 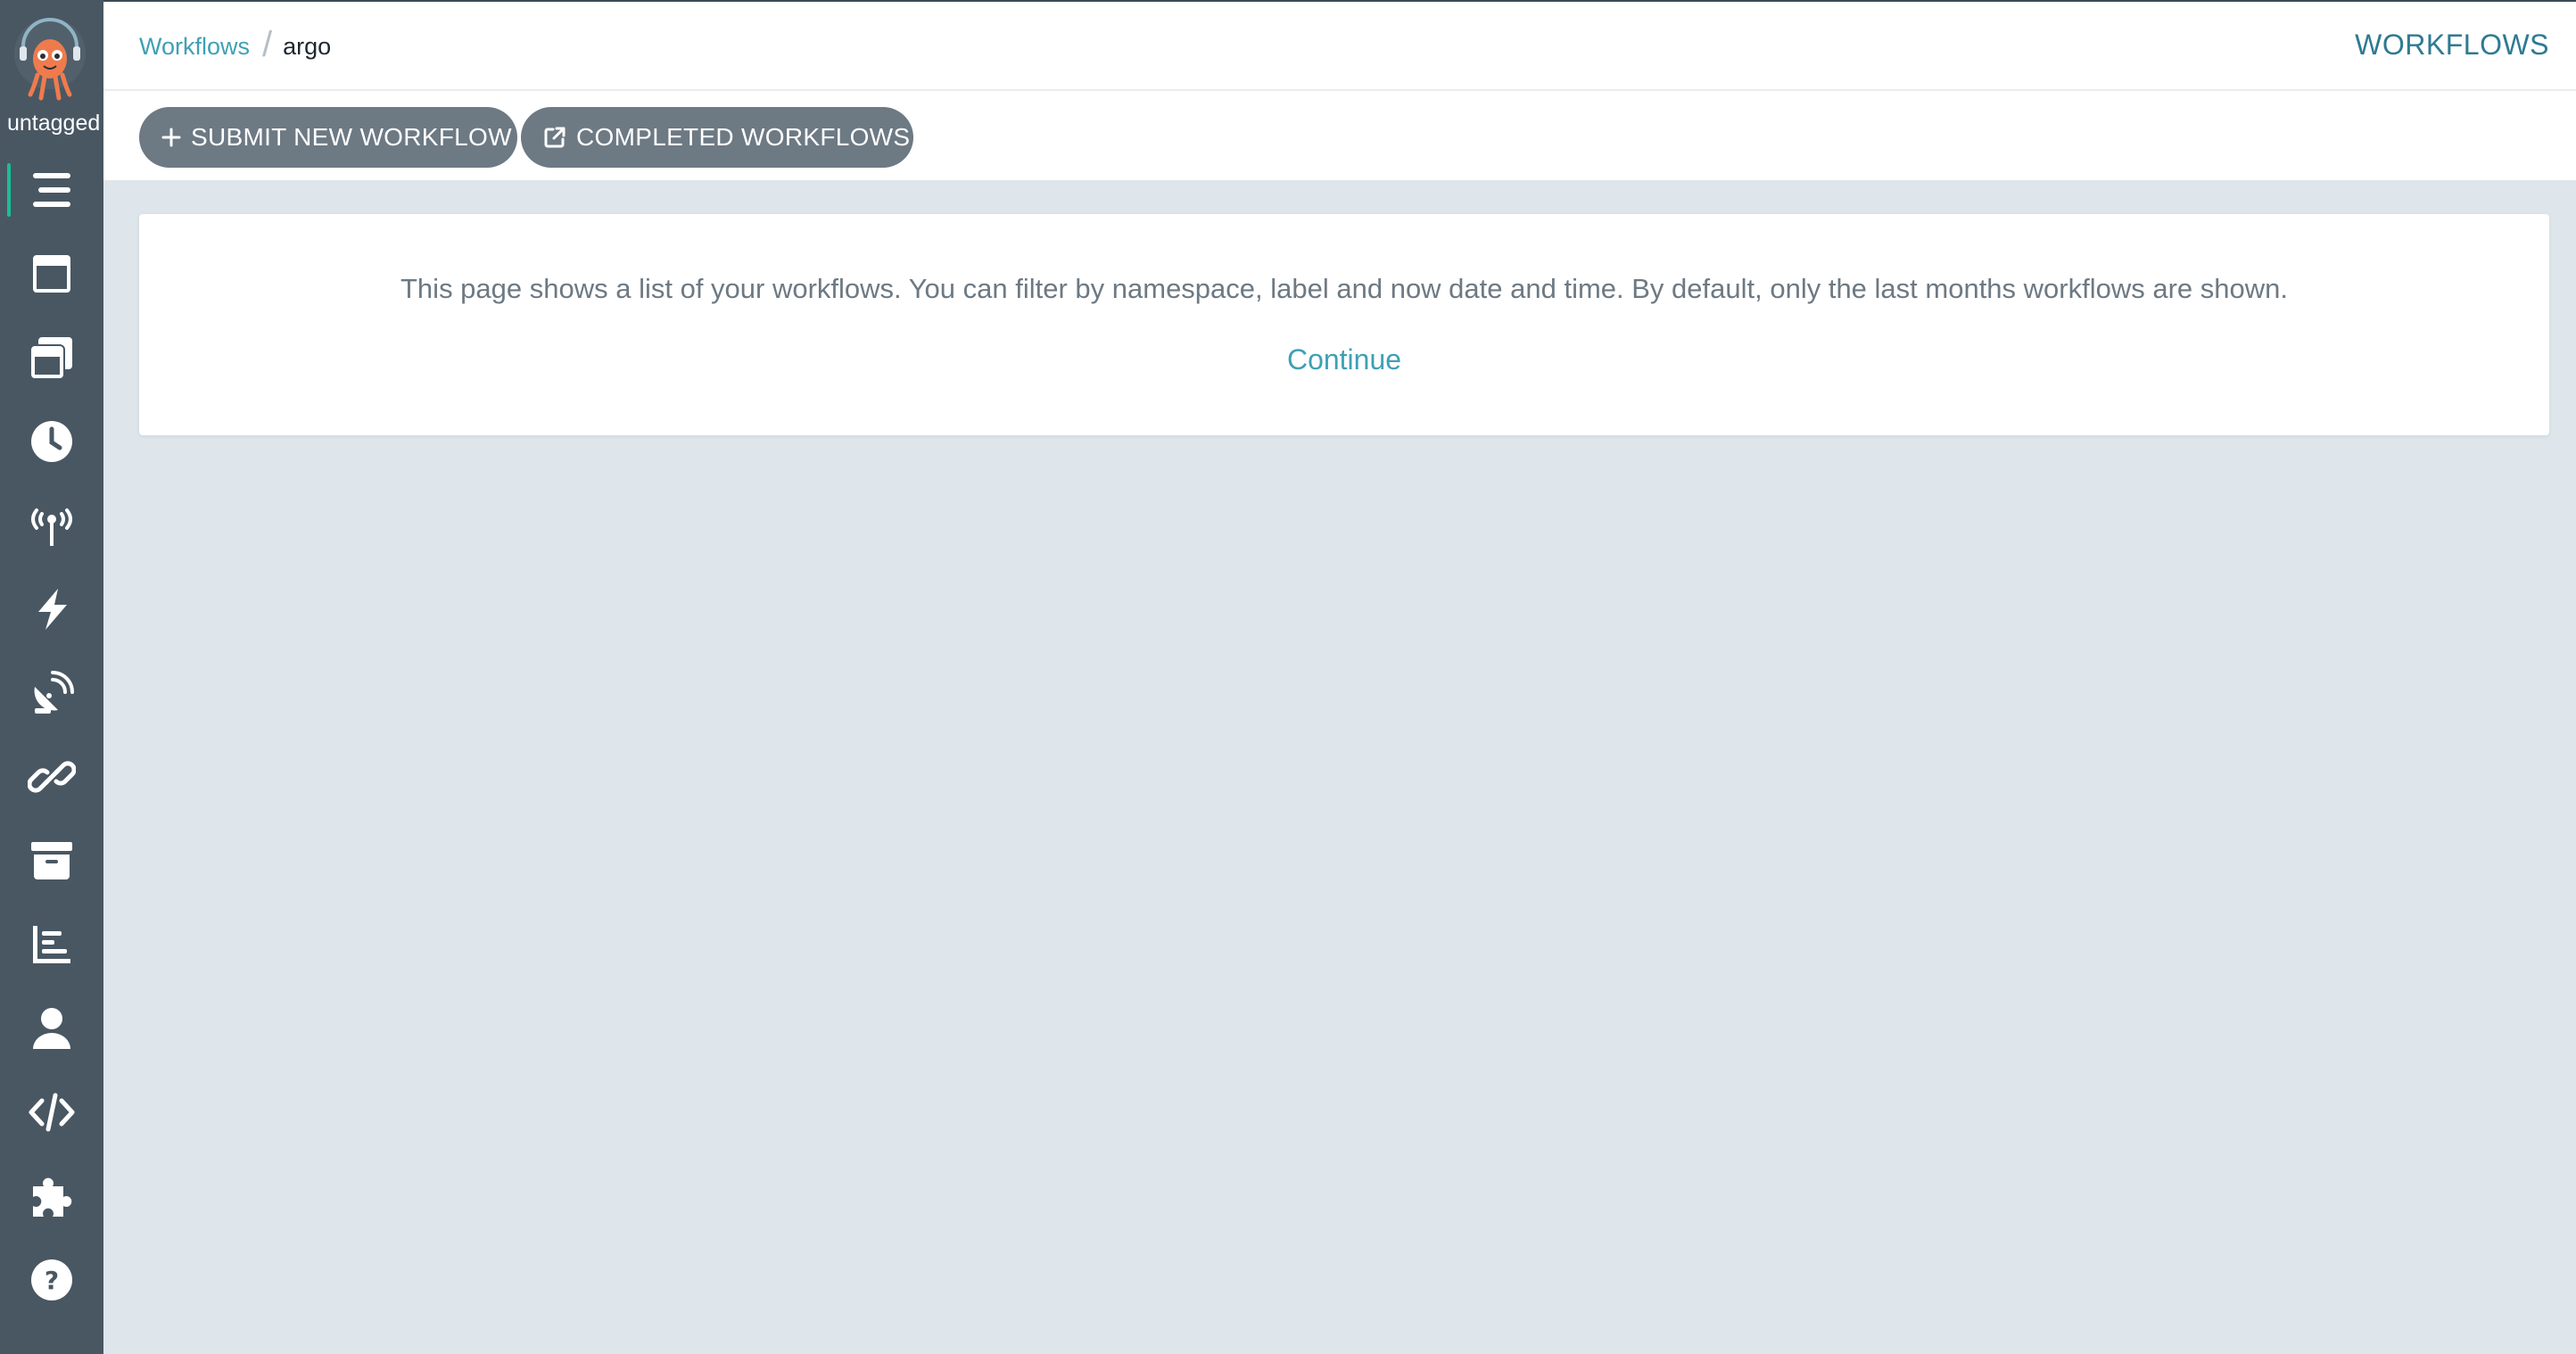 I want to click on clock-icon, so click(x=52, y=441).